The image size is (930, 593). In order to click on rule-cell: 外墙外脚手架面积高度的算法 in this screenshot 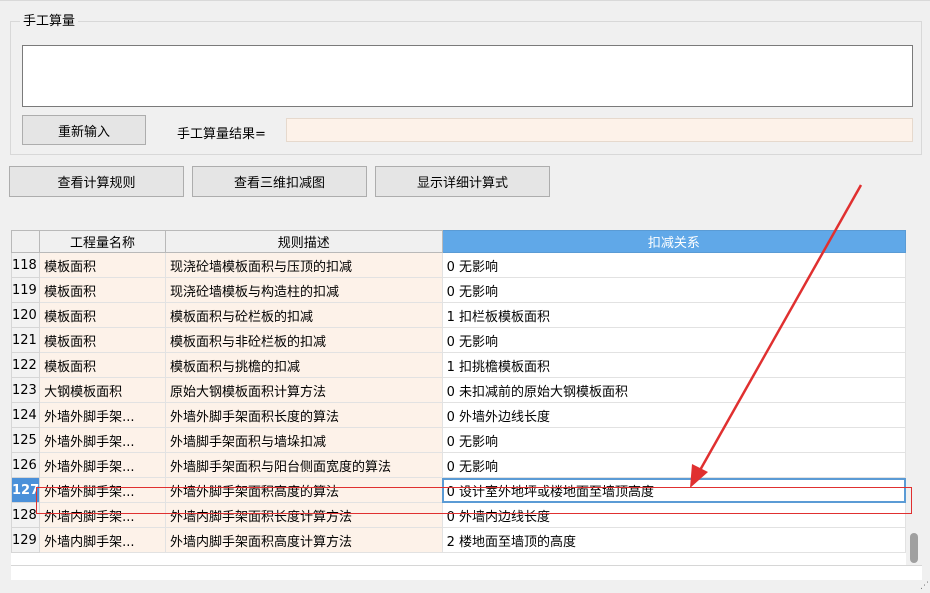, I will do `click(303, 490)`.